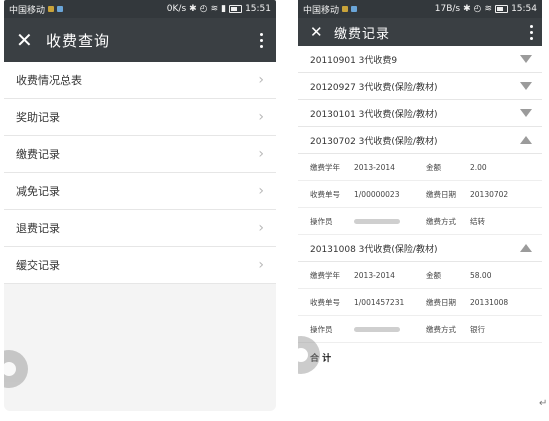 The image size is (549, 421). What do you see at coordinates (38, 228) in the screenshot?
I see `menu-item-label: 退费记录` at bounding box center [38, 228].